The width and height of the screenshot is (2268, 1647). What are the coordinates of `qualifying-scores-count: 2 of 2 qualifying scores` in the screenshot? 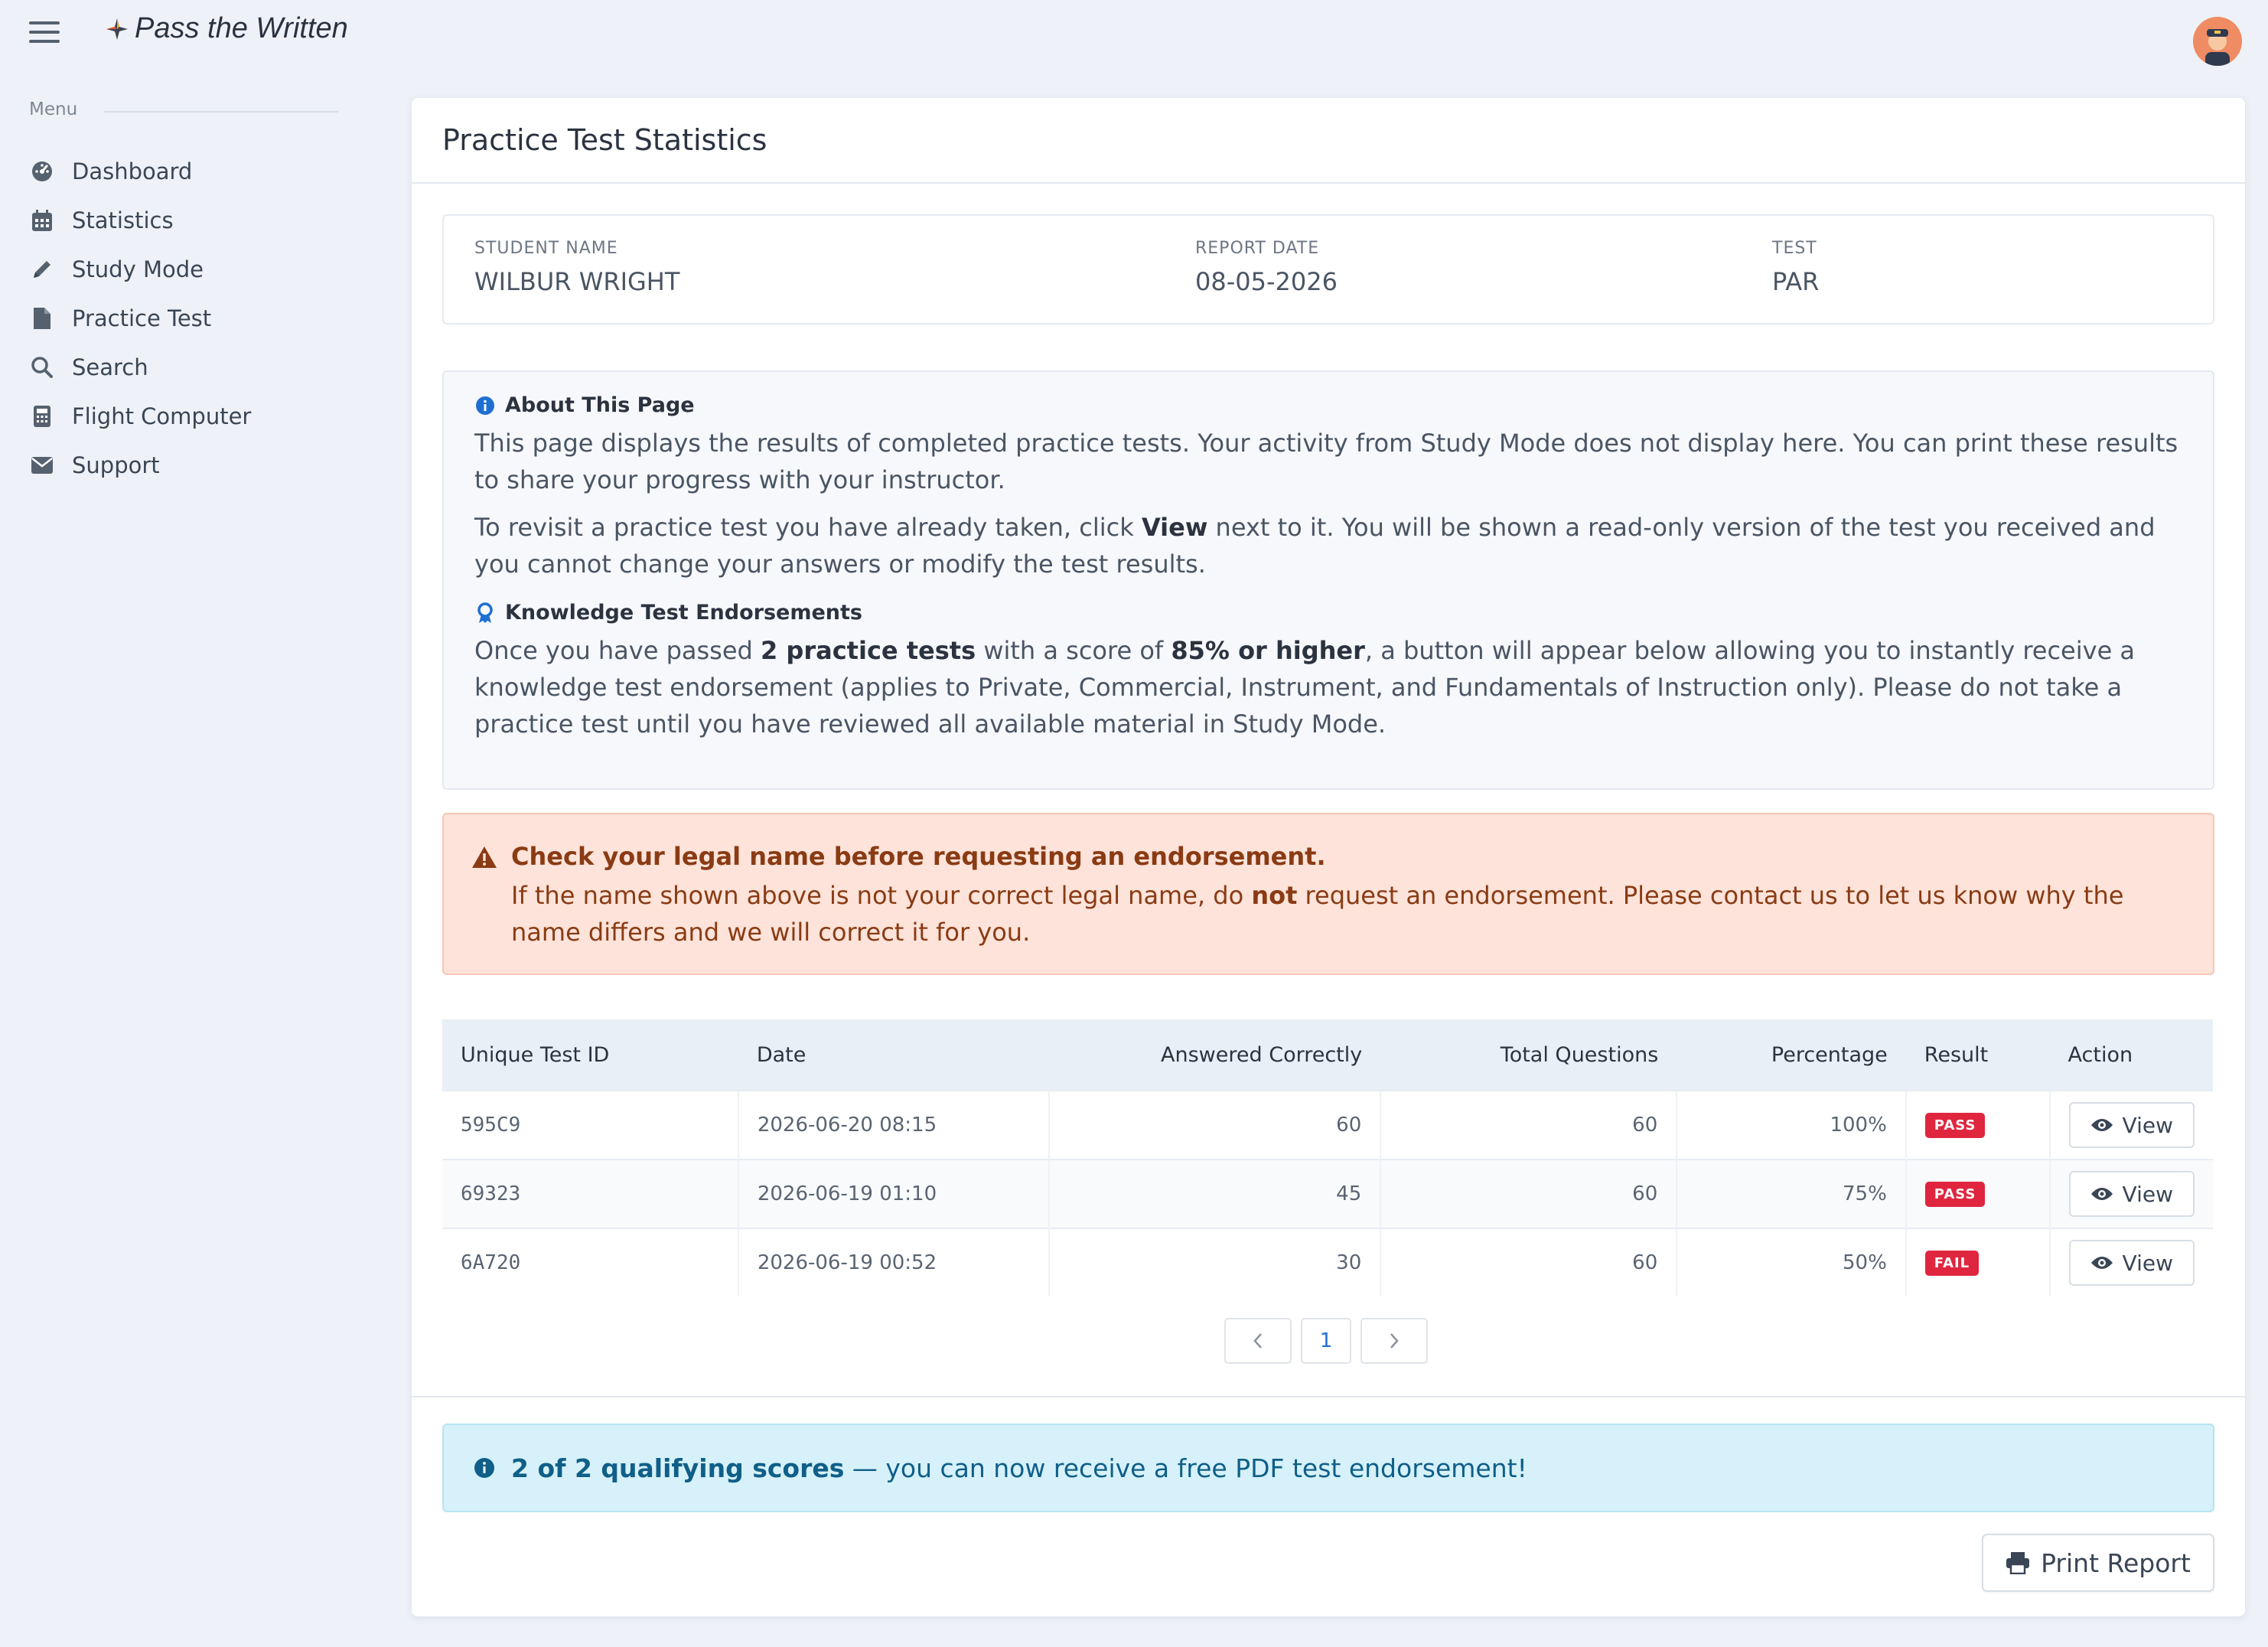 It's located at (678, 1468).